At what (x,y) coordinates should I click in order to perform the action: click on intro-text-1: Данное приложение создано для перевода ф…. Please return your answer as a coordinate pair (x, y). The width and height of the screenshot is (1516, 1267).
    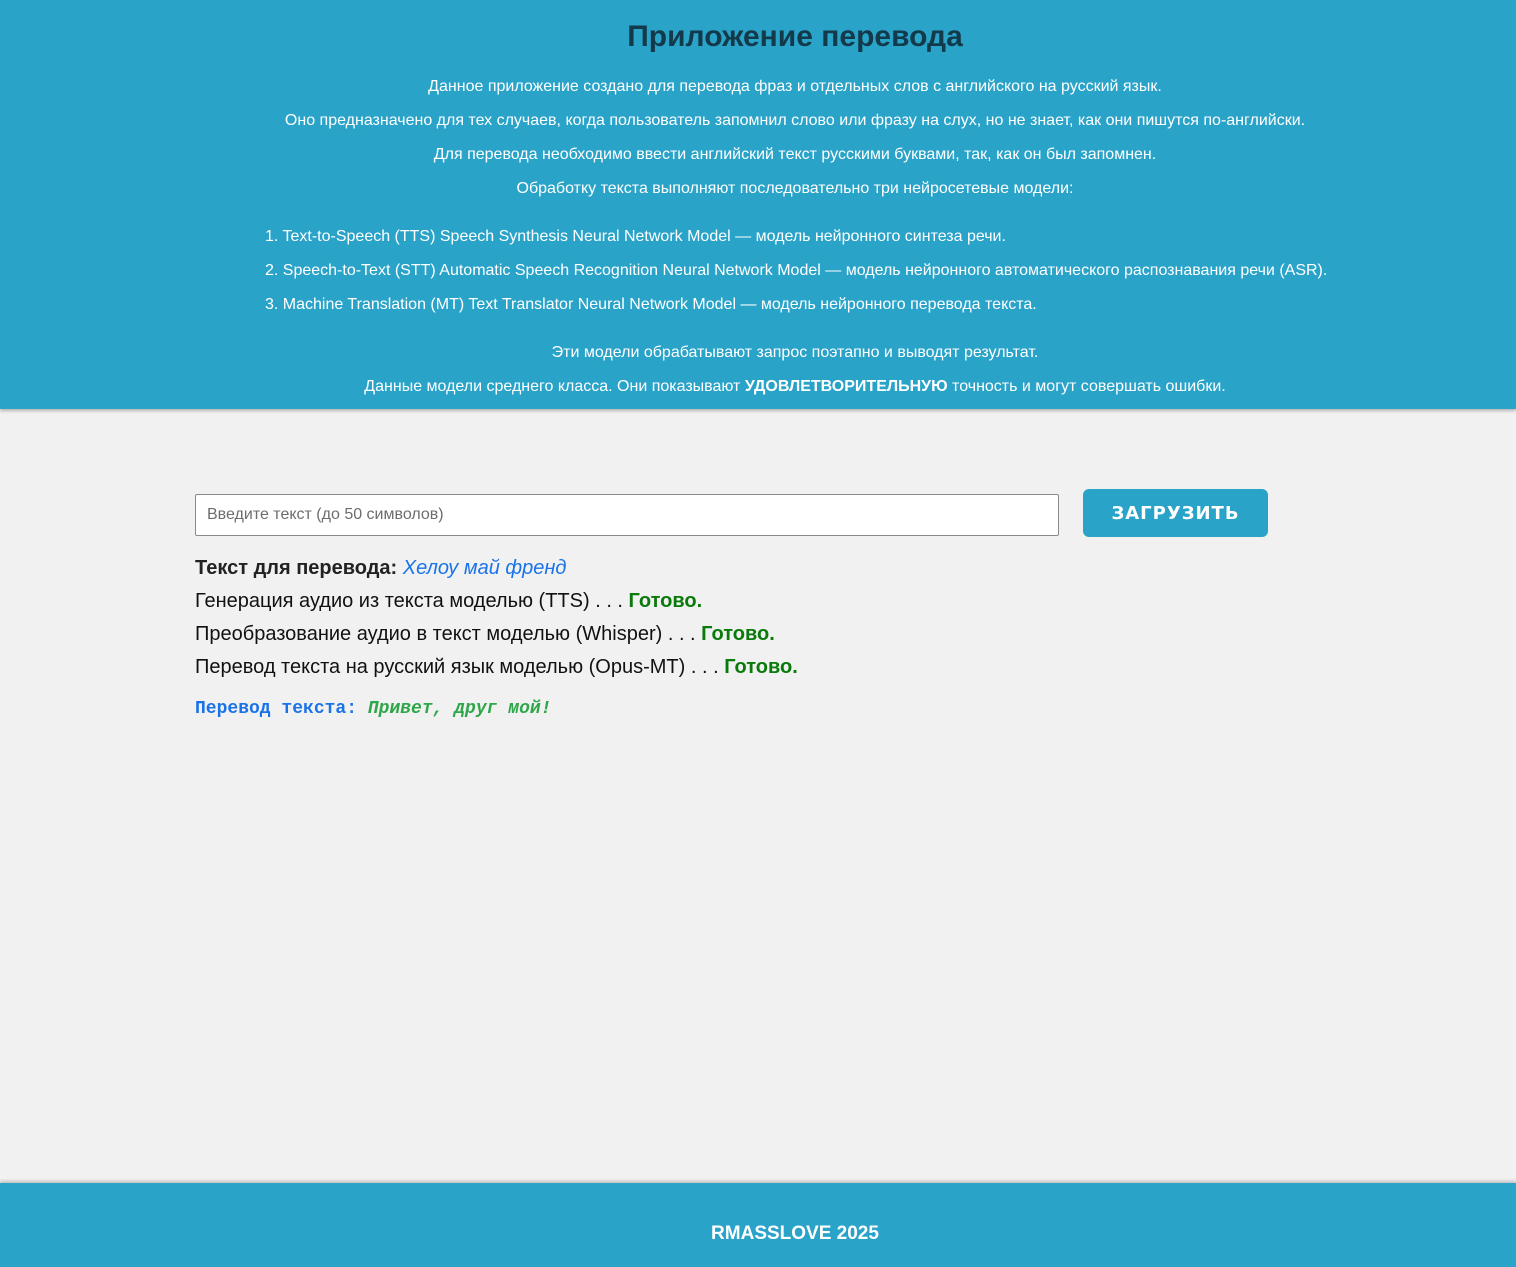
    Looking at the image, I should click on (795, 86).